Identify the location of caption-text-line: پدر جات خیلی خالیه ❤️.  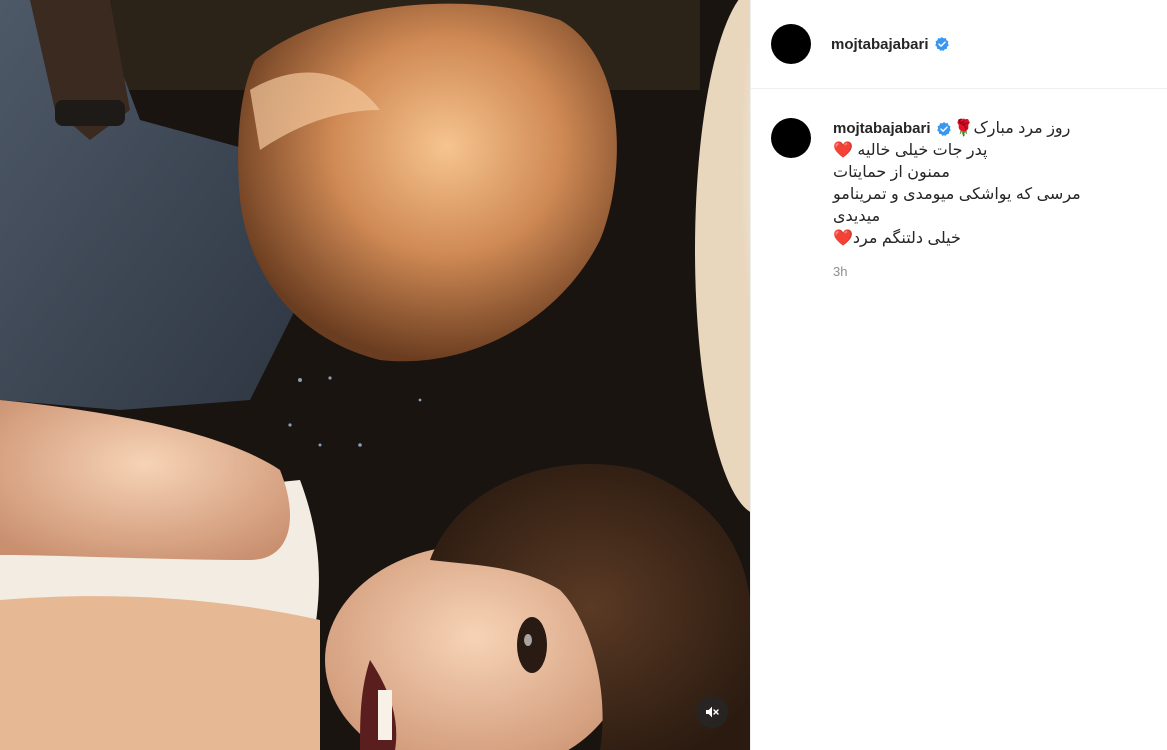
(910, 150).